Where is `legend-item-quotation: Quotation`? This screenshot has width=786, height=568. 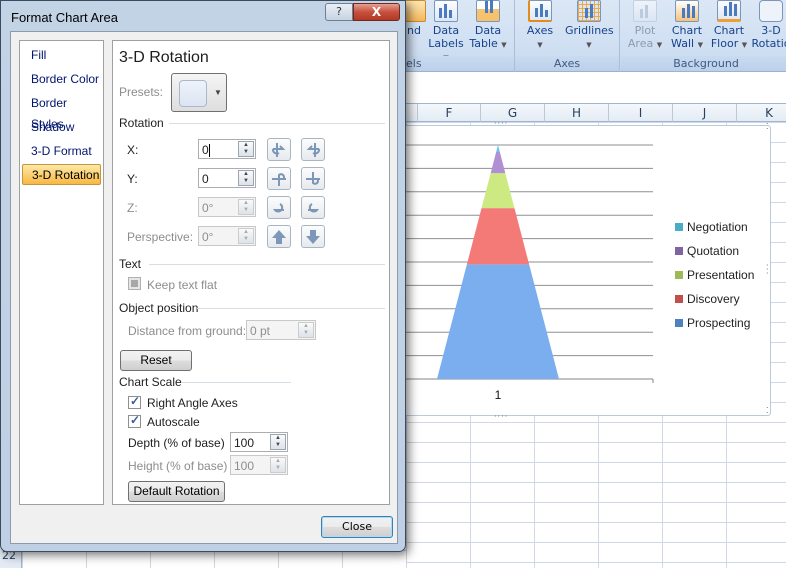 legend-item-quotation: Quotation is located at coordinates (714, 251).